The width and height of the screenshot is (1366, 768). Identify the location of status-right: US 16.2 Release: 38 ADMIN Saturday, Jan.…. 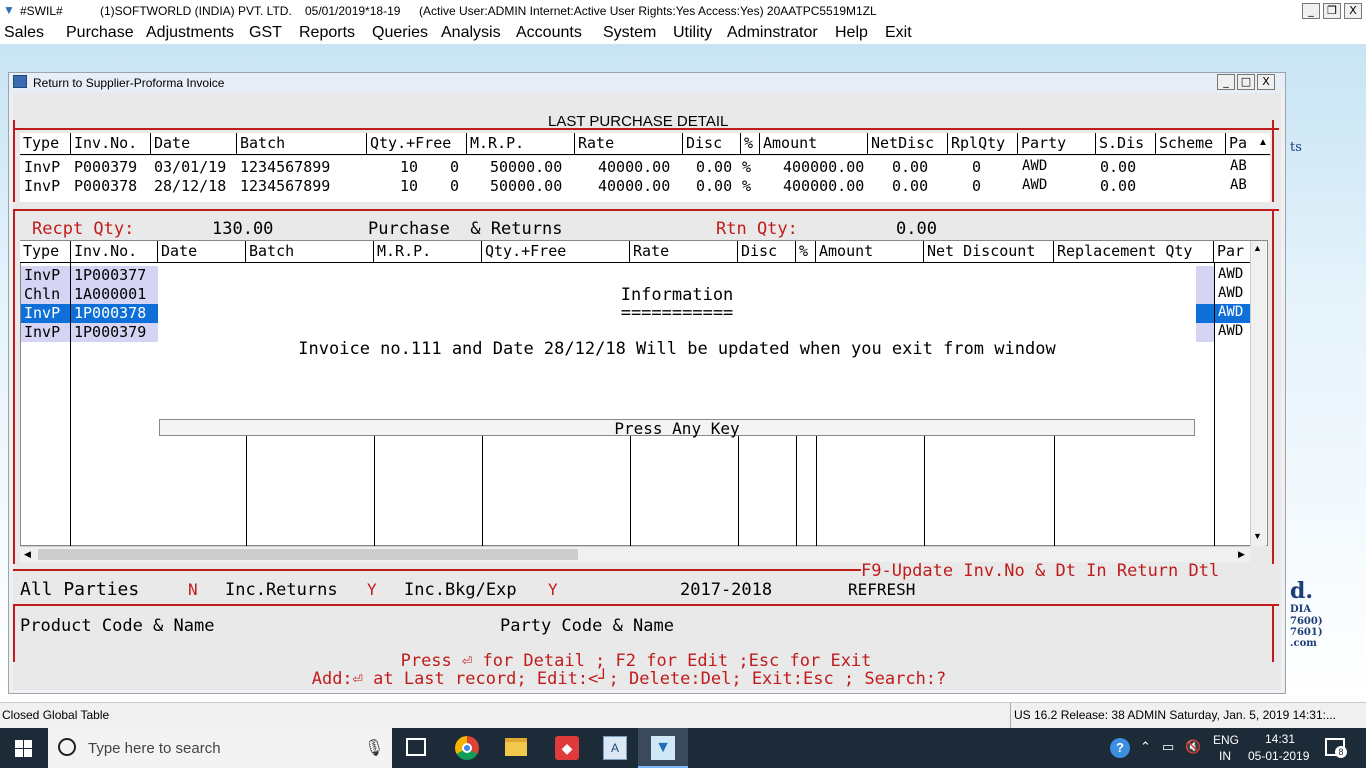
(1175, 715).